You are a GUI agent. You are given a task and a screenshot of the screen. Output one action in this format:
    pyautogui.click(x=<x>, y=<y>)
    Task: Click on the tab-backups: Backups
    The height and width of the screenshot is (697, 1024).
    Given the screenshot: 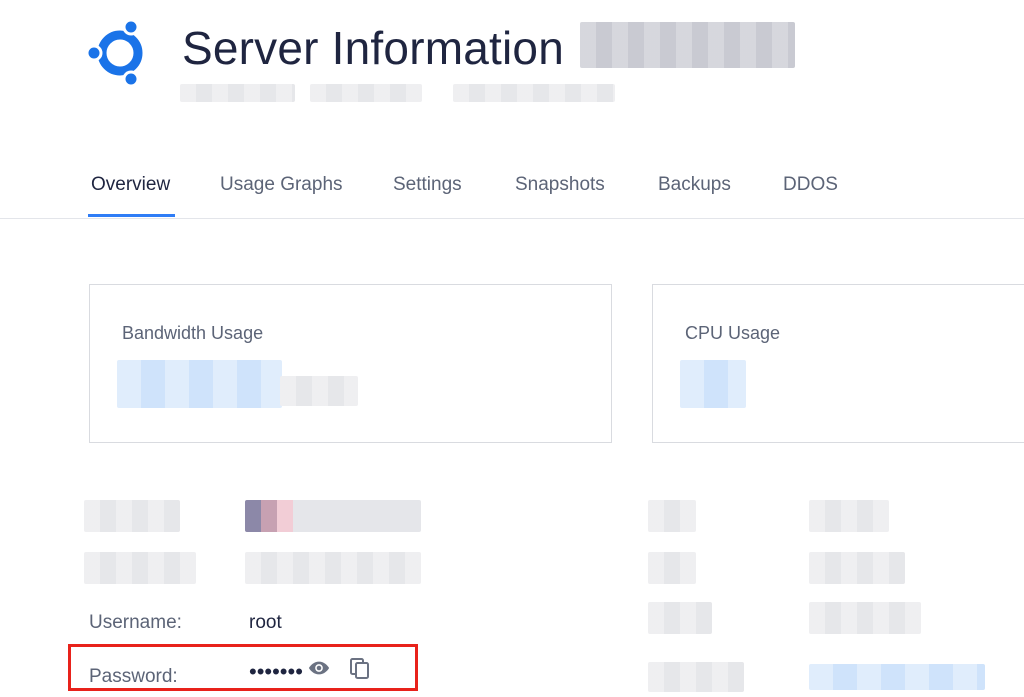 What is the action you would take?
    pyautogui.click(x=694, y=185)
    